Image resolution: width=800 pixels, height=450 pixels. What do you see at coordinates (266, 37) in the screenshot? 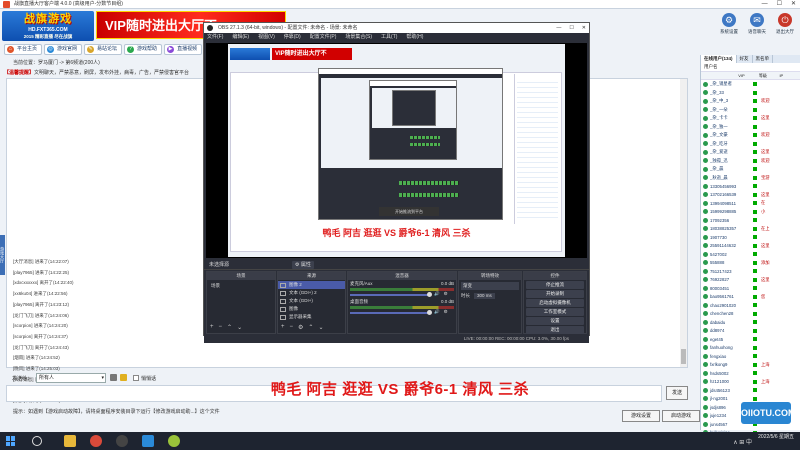
I see `menu-view: 视图(V)` at bounding box center [266, 37].